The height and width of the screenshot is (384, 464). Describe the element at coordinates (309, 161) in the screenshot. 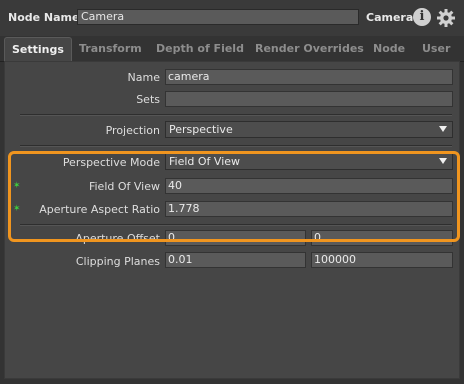

I see `perspective-mode-dropdown: Field Of View` at that location.